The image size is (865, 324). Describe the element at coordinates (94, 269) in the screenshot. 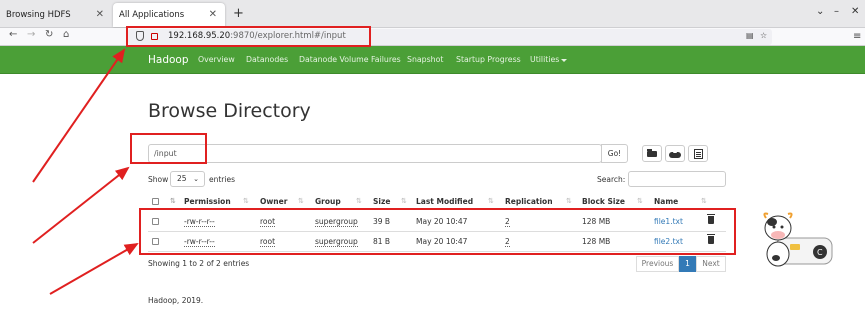

I see `arrow-to-files` at that location.